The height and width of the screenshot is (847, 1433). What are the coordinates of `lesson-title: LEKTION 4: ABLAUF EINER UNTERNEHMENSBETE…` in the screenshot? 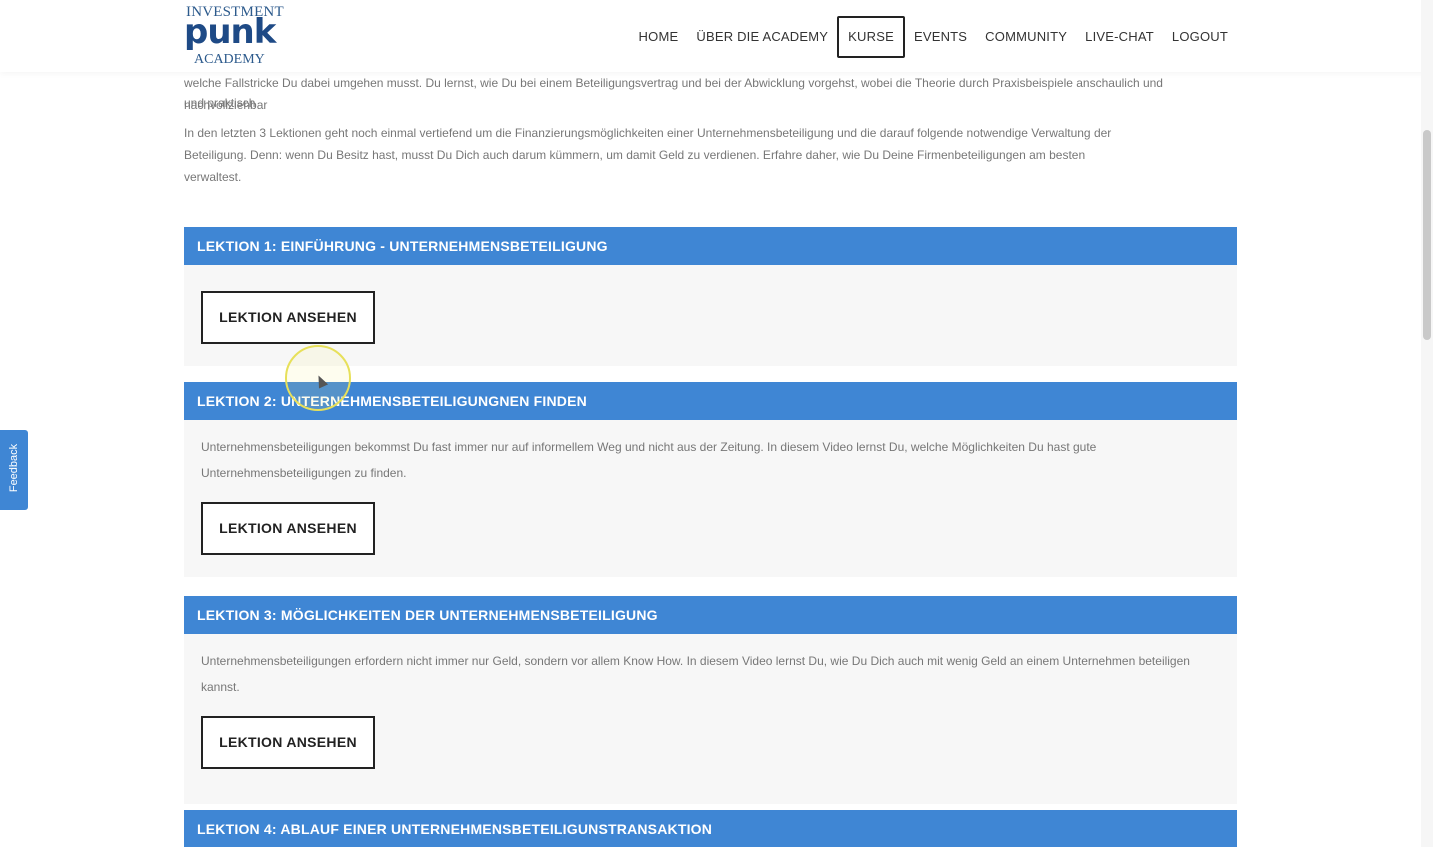 It's located at (710, 828).